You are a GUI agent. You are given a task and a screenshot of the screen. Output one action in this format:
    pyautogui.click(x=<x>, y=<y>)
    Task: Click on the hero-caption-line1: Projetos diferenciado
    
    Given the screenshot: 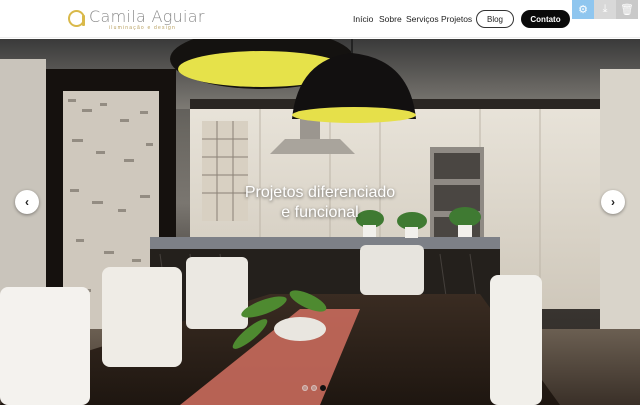 What is the action you would take?
    pyautogui.click(x=320, y=192)
    